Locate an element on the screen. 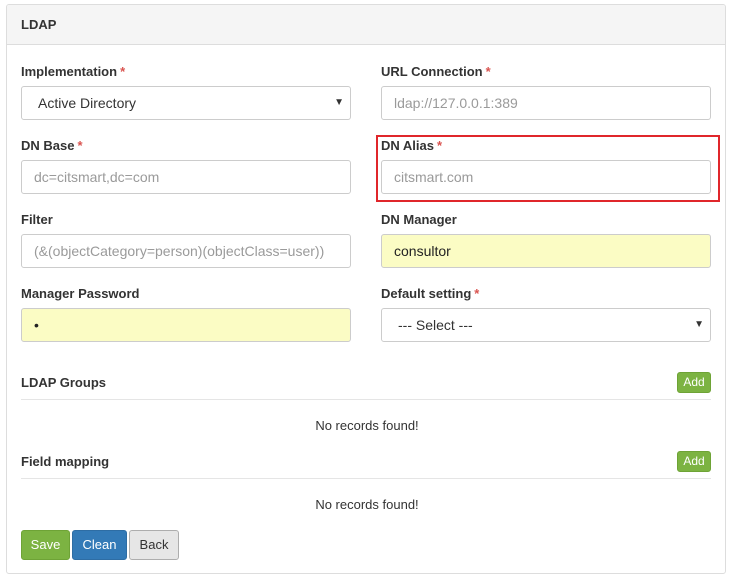 The width and height of the screenshot is (734, 579). dn-alias-label: DN Alias * is located at coordinates (412, 145).